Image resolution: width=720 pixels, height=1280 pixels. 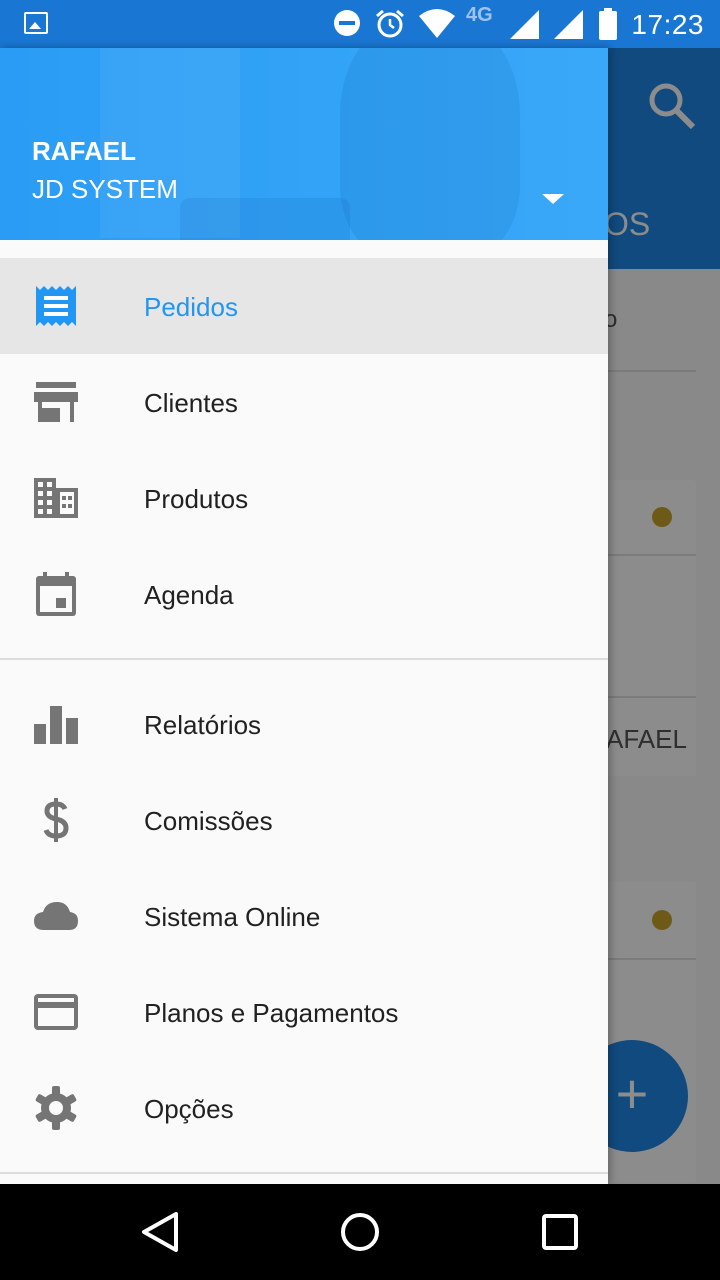 What do you see at coordinates (105, 189) in the screenshot?
I see `user-company: JD SYSTEM` at bounding box center [105, 189].